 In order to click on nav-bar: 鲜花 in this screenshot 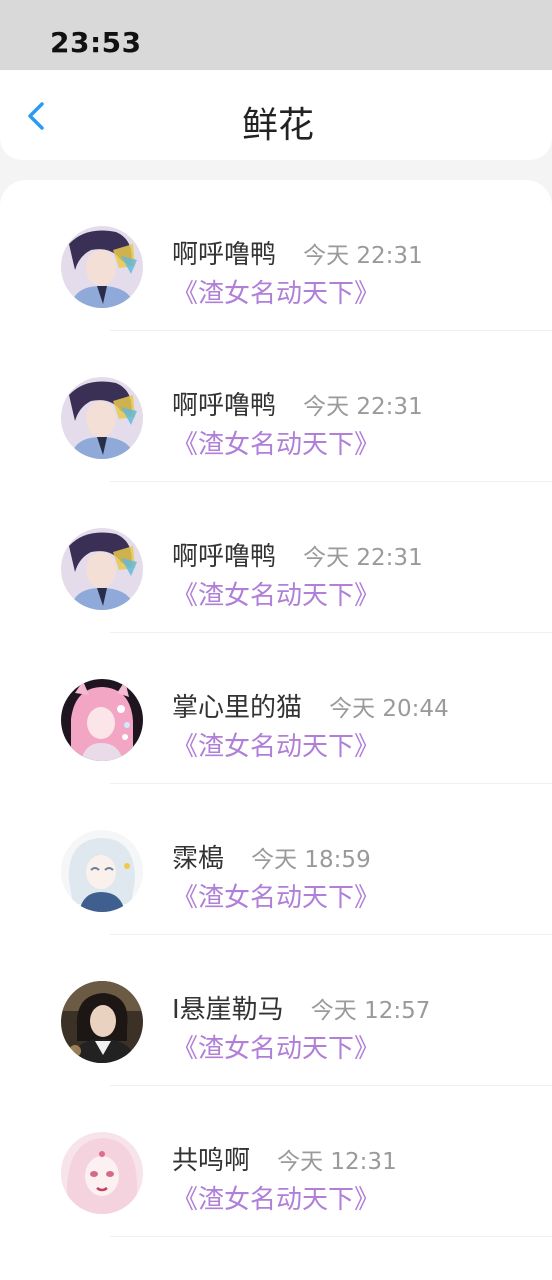, I will do `click(276, 115)`.